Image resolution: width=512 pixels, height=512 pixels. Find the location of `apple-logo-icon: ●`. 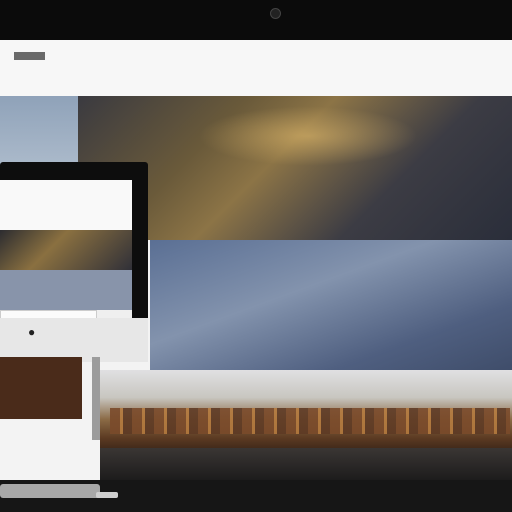

apple-logo-icon: ● is located at coordinates (32, 332).